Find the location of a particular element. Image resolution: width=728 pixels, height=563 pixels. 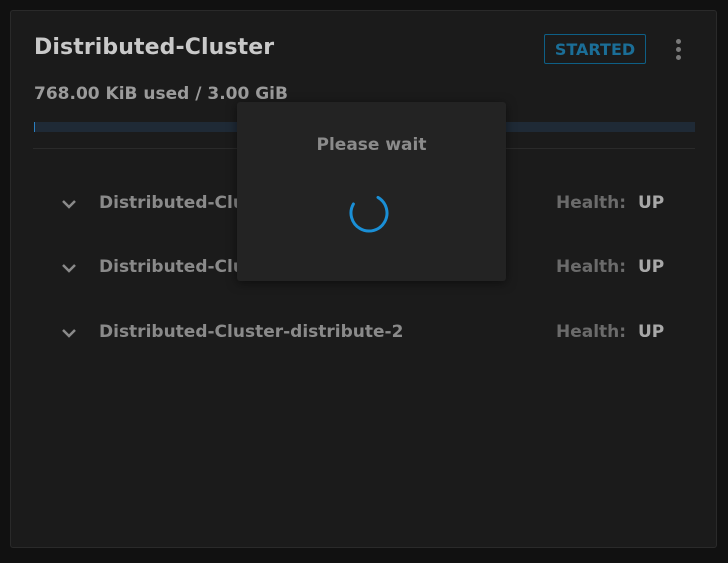

kebab-menu-icon is located at coordinates (678, 50).